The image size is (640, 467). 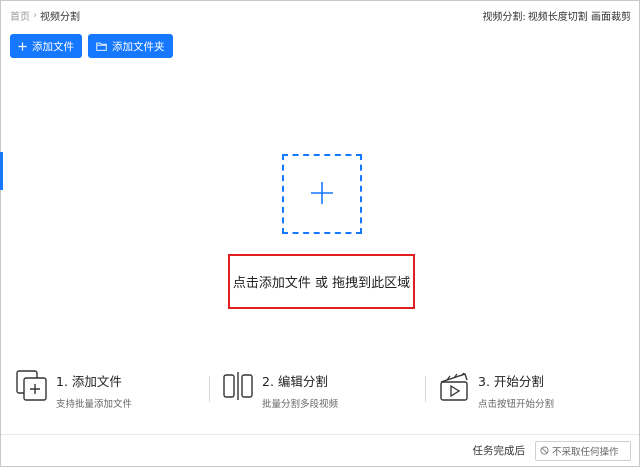 What do you see at coordinates (585, 452) in the screenshot?
I see `after-task-select-value: 不采取任何操作` at bounding box center [585, 452].